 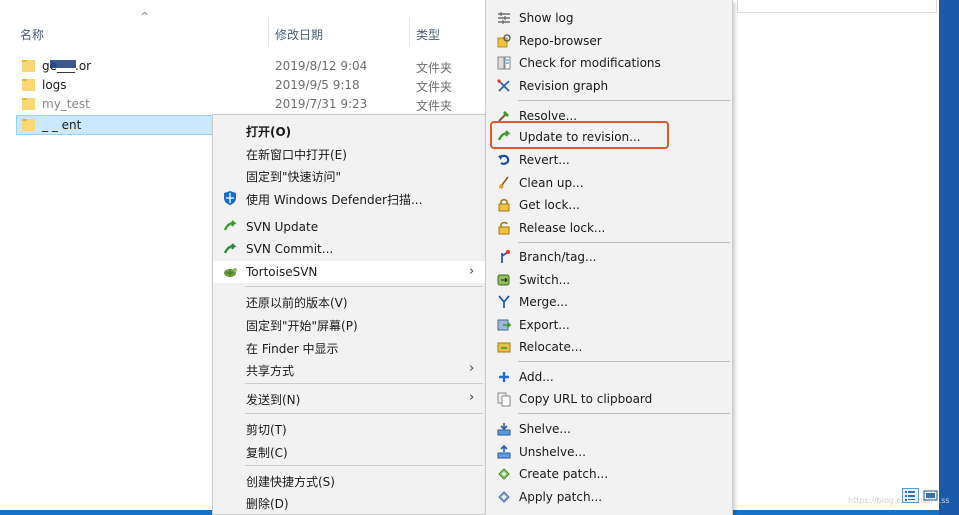 I want to click on show-log-icon, so click(x=504, y=18).